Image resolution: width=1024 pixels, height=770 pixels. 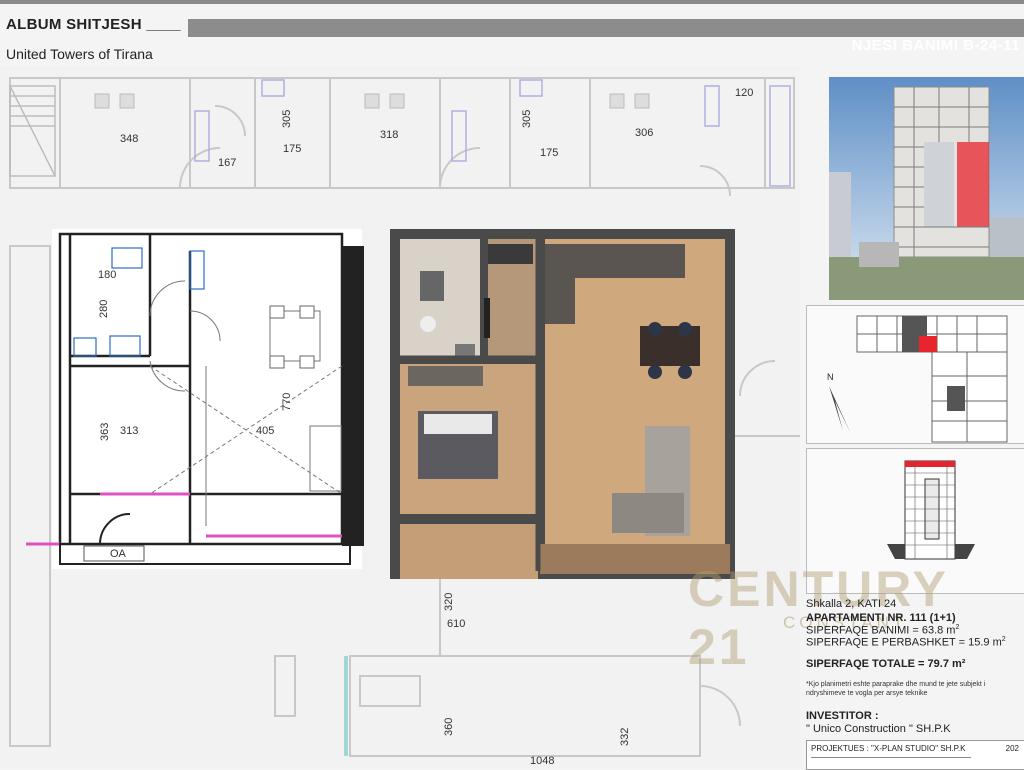 I want to click on apartment-number: APARTAMENTI NR. 111 (1+1), so click(x=881, y=618).